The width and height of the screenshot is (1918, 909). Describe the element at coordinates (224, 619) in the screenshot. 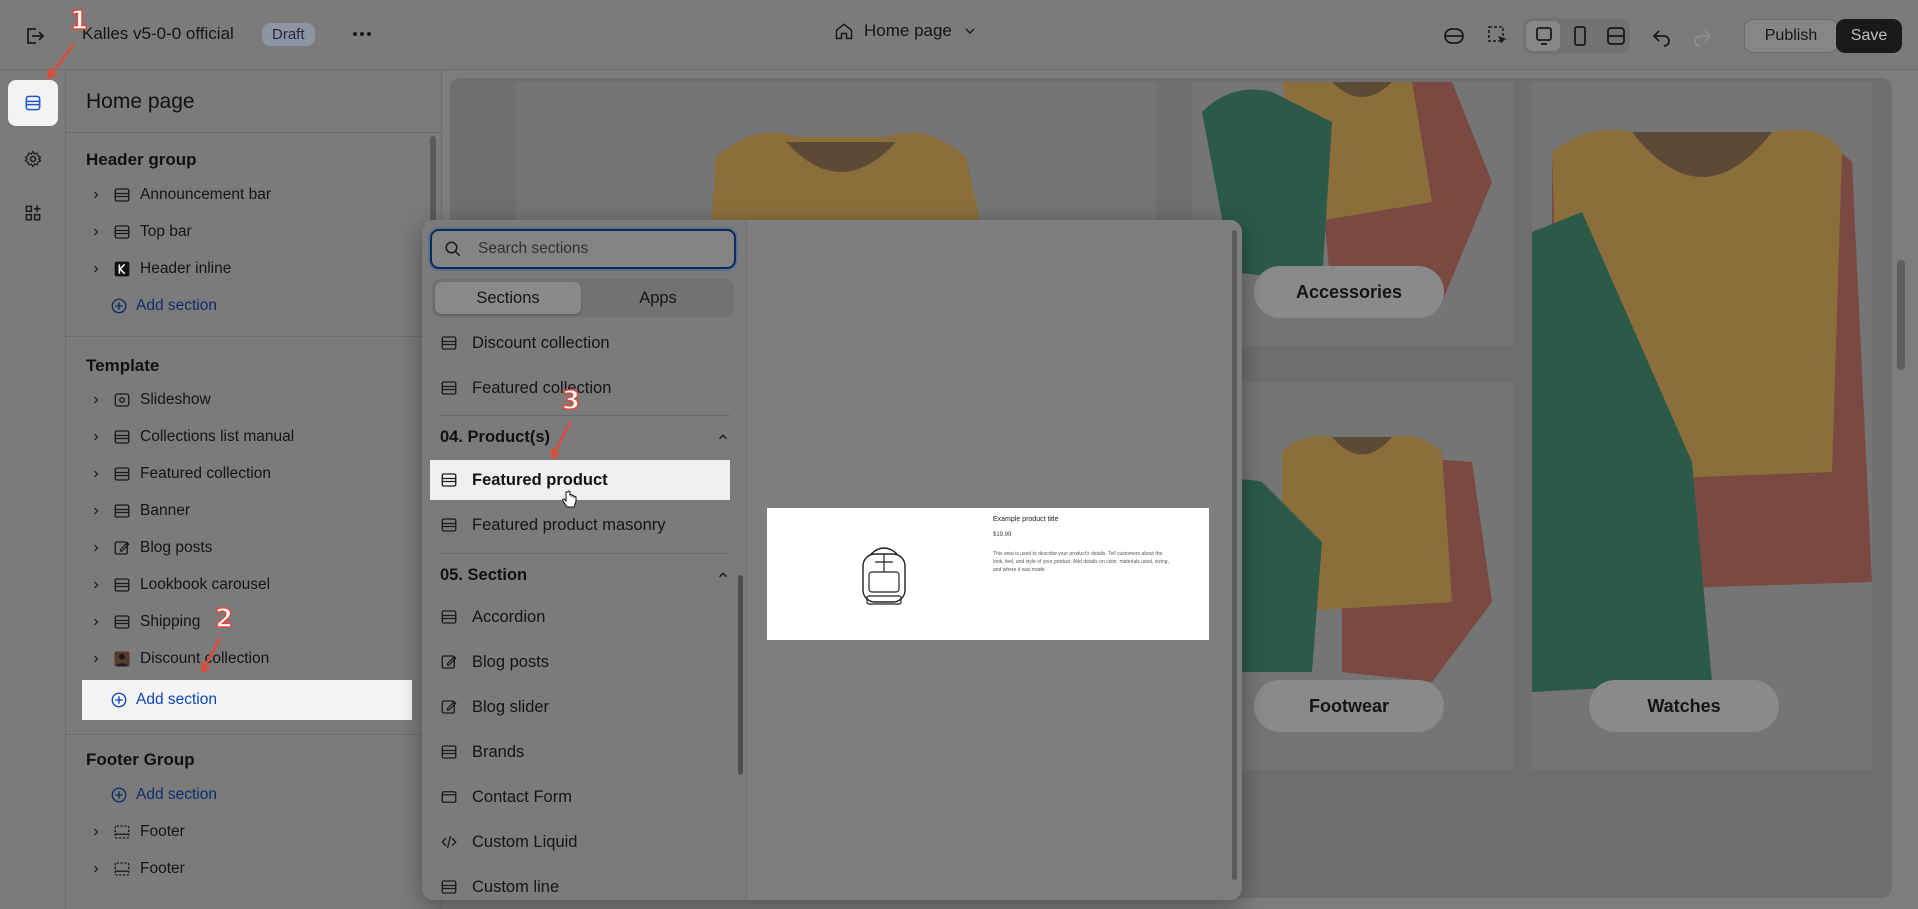

I see `annotation-2: 2` at that location.